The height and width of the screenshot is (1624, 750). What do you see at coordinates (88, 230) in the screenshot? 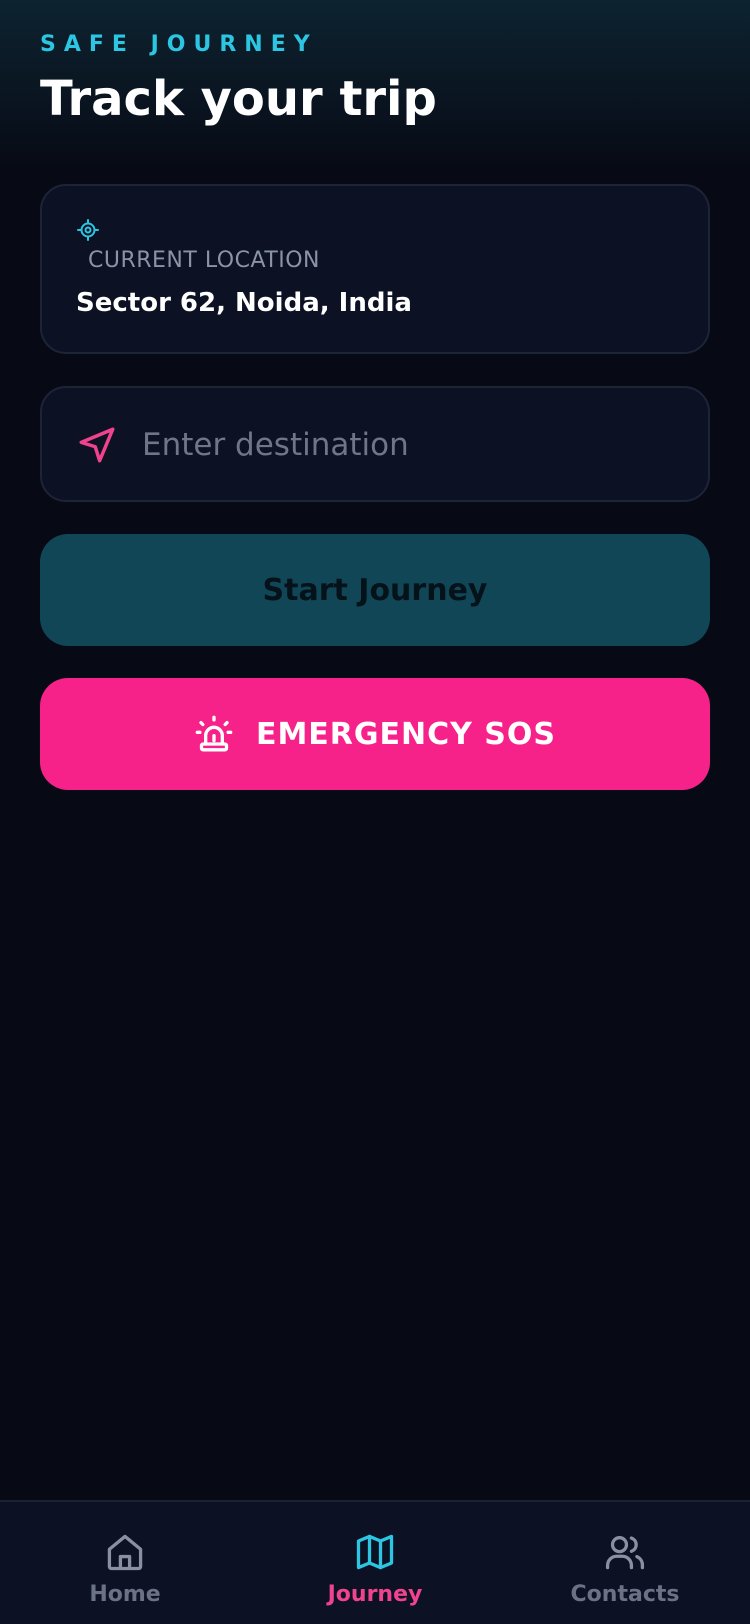
I see `crosshair-icon` at bounding box center [88, 230].